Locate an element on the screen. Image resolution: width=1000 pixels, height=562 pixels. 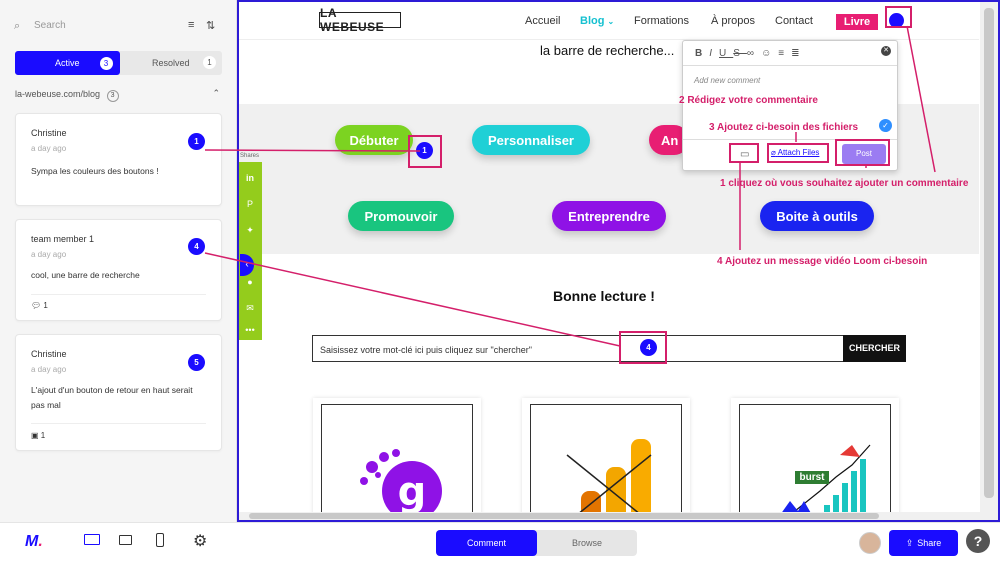
annotation-step-3: 3 Ajoutez ci-besoin des fichiers is located at coordinates (784, 127).